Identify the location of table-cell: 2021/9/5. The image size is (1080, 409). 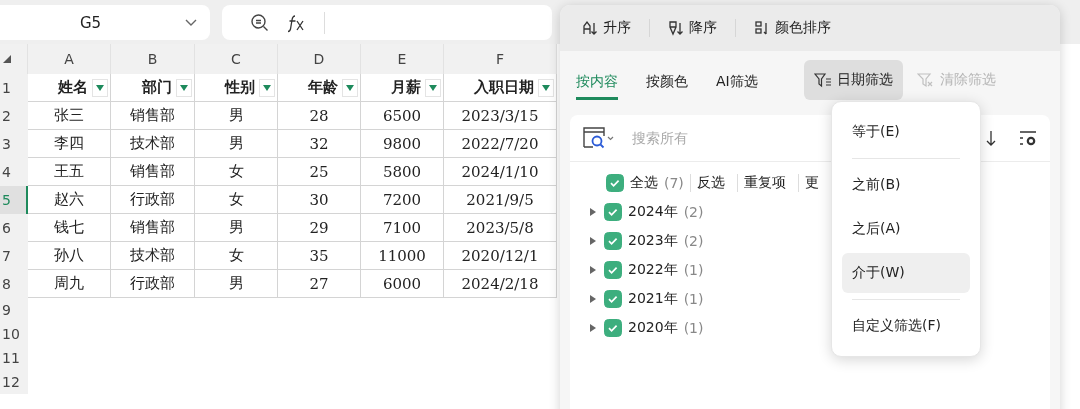
(500, 200).